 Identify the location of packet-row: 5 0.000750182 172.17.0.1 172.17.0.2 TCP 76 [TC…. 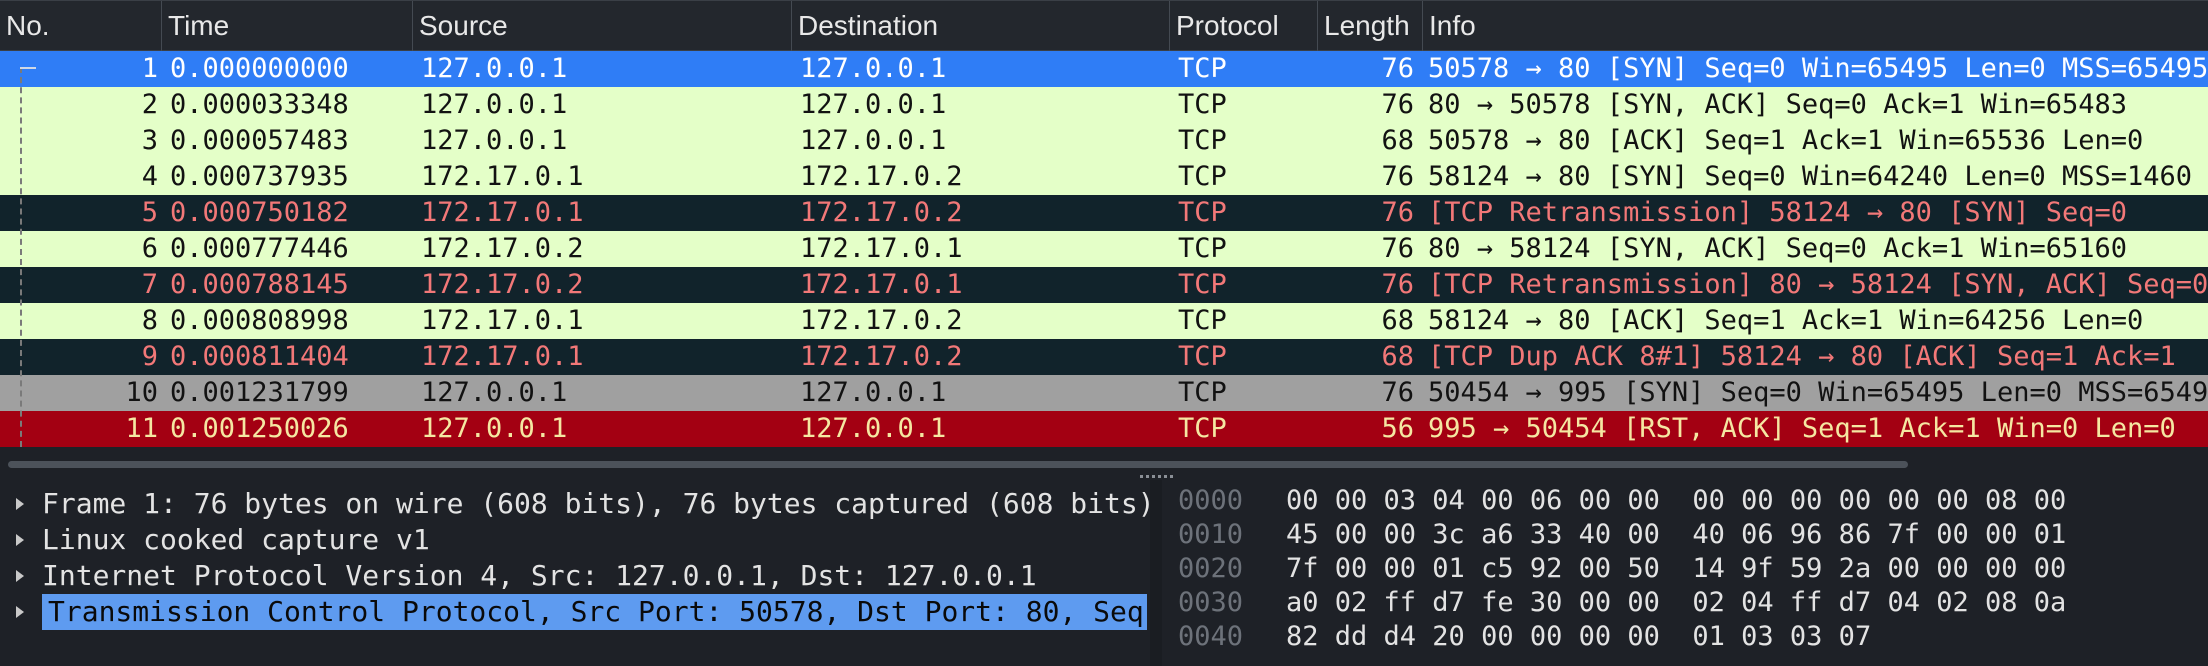
(1104, 213).